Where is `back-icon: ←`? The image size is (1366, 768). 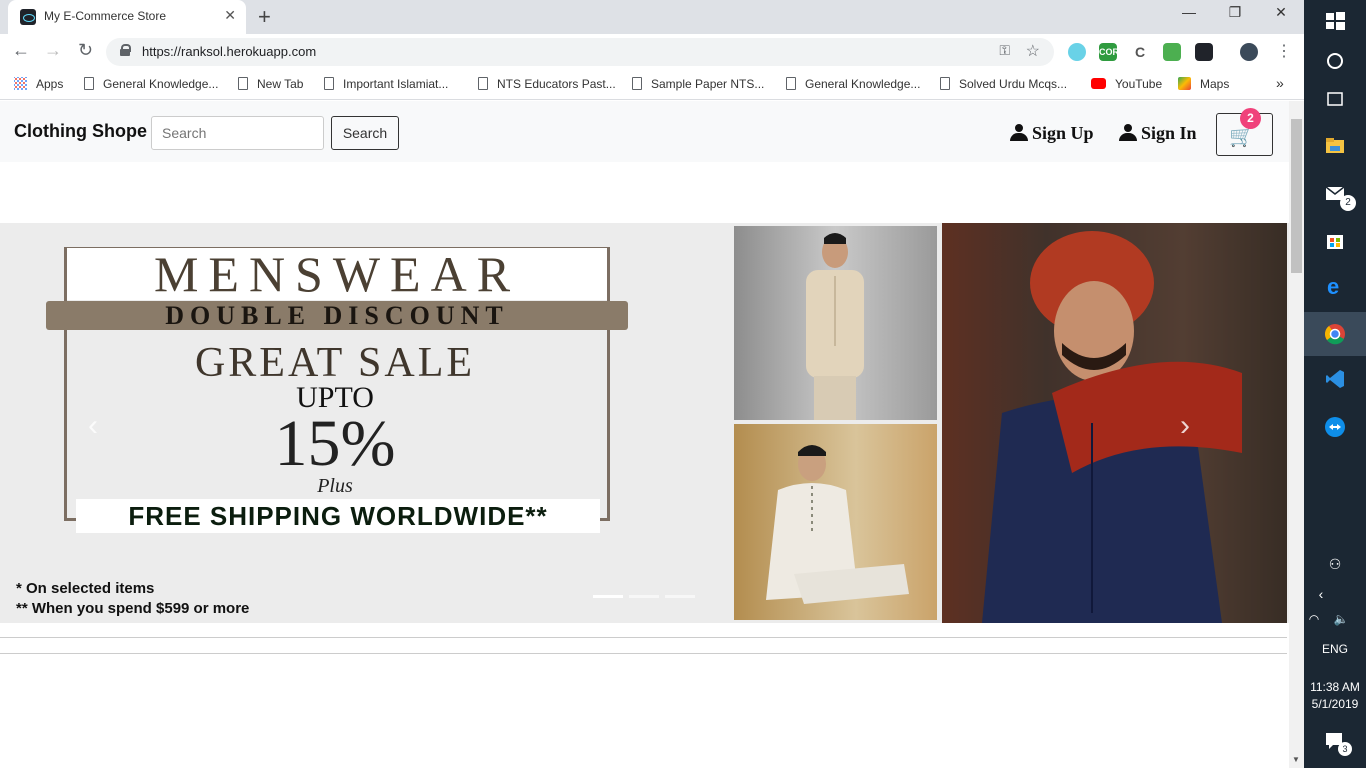 back-icon: ← is located at coordinates (21, 50).